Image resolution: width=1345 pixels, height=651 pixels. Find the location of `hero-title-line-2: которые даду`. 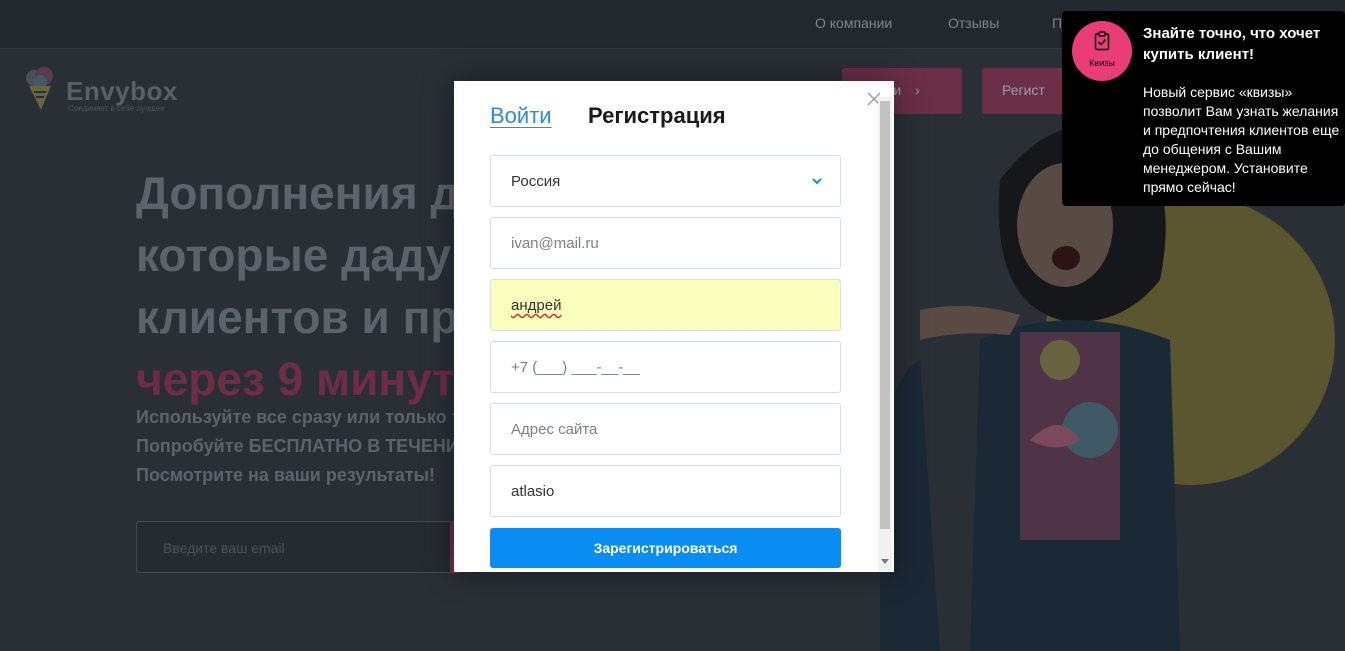

hero-title-line-2: которые даду is located at coordinates (294, 255).